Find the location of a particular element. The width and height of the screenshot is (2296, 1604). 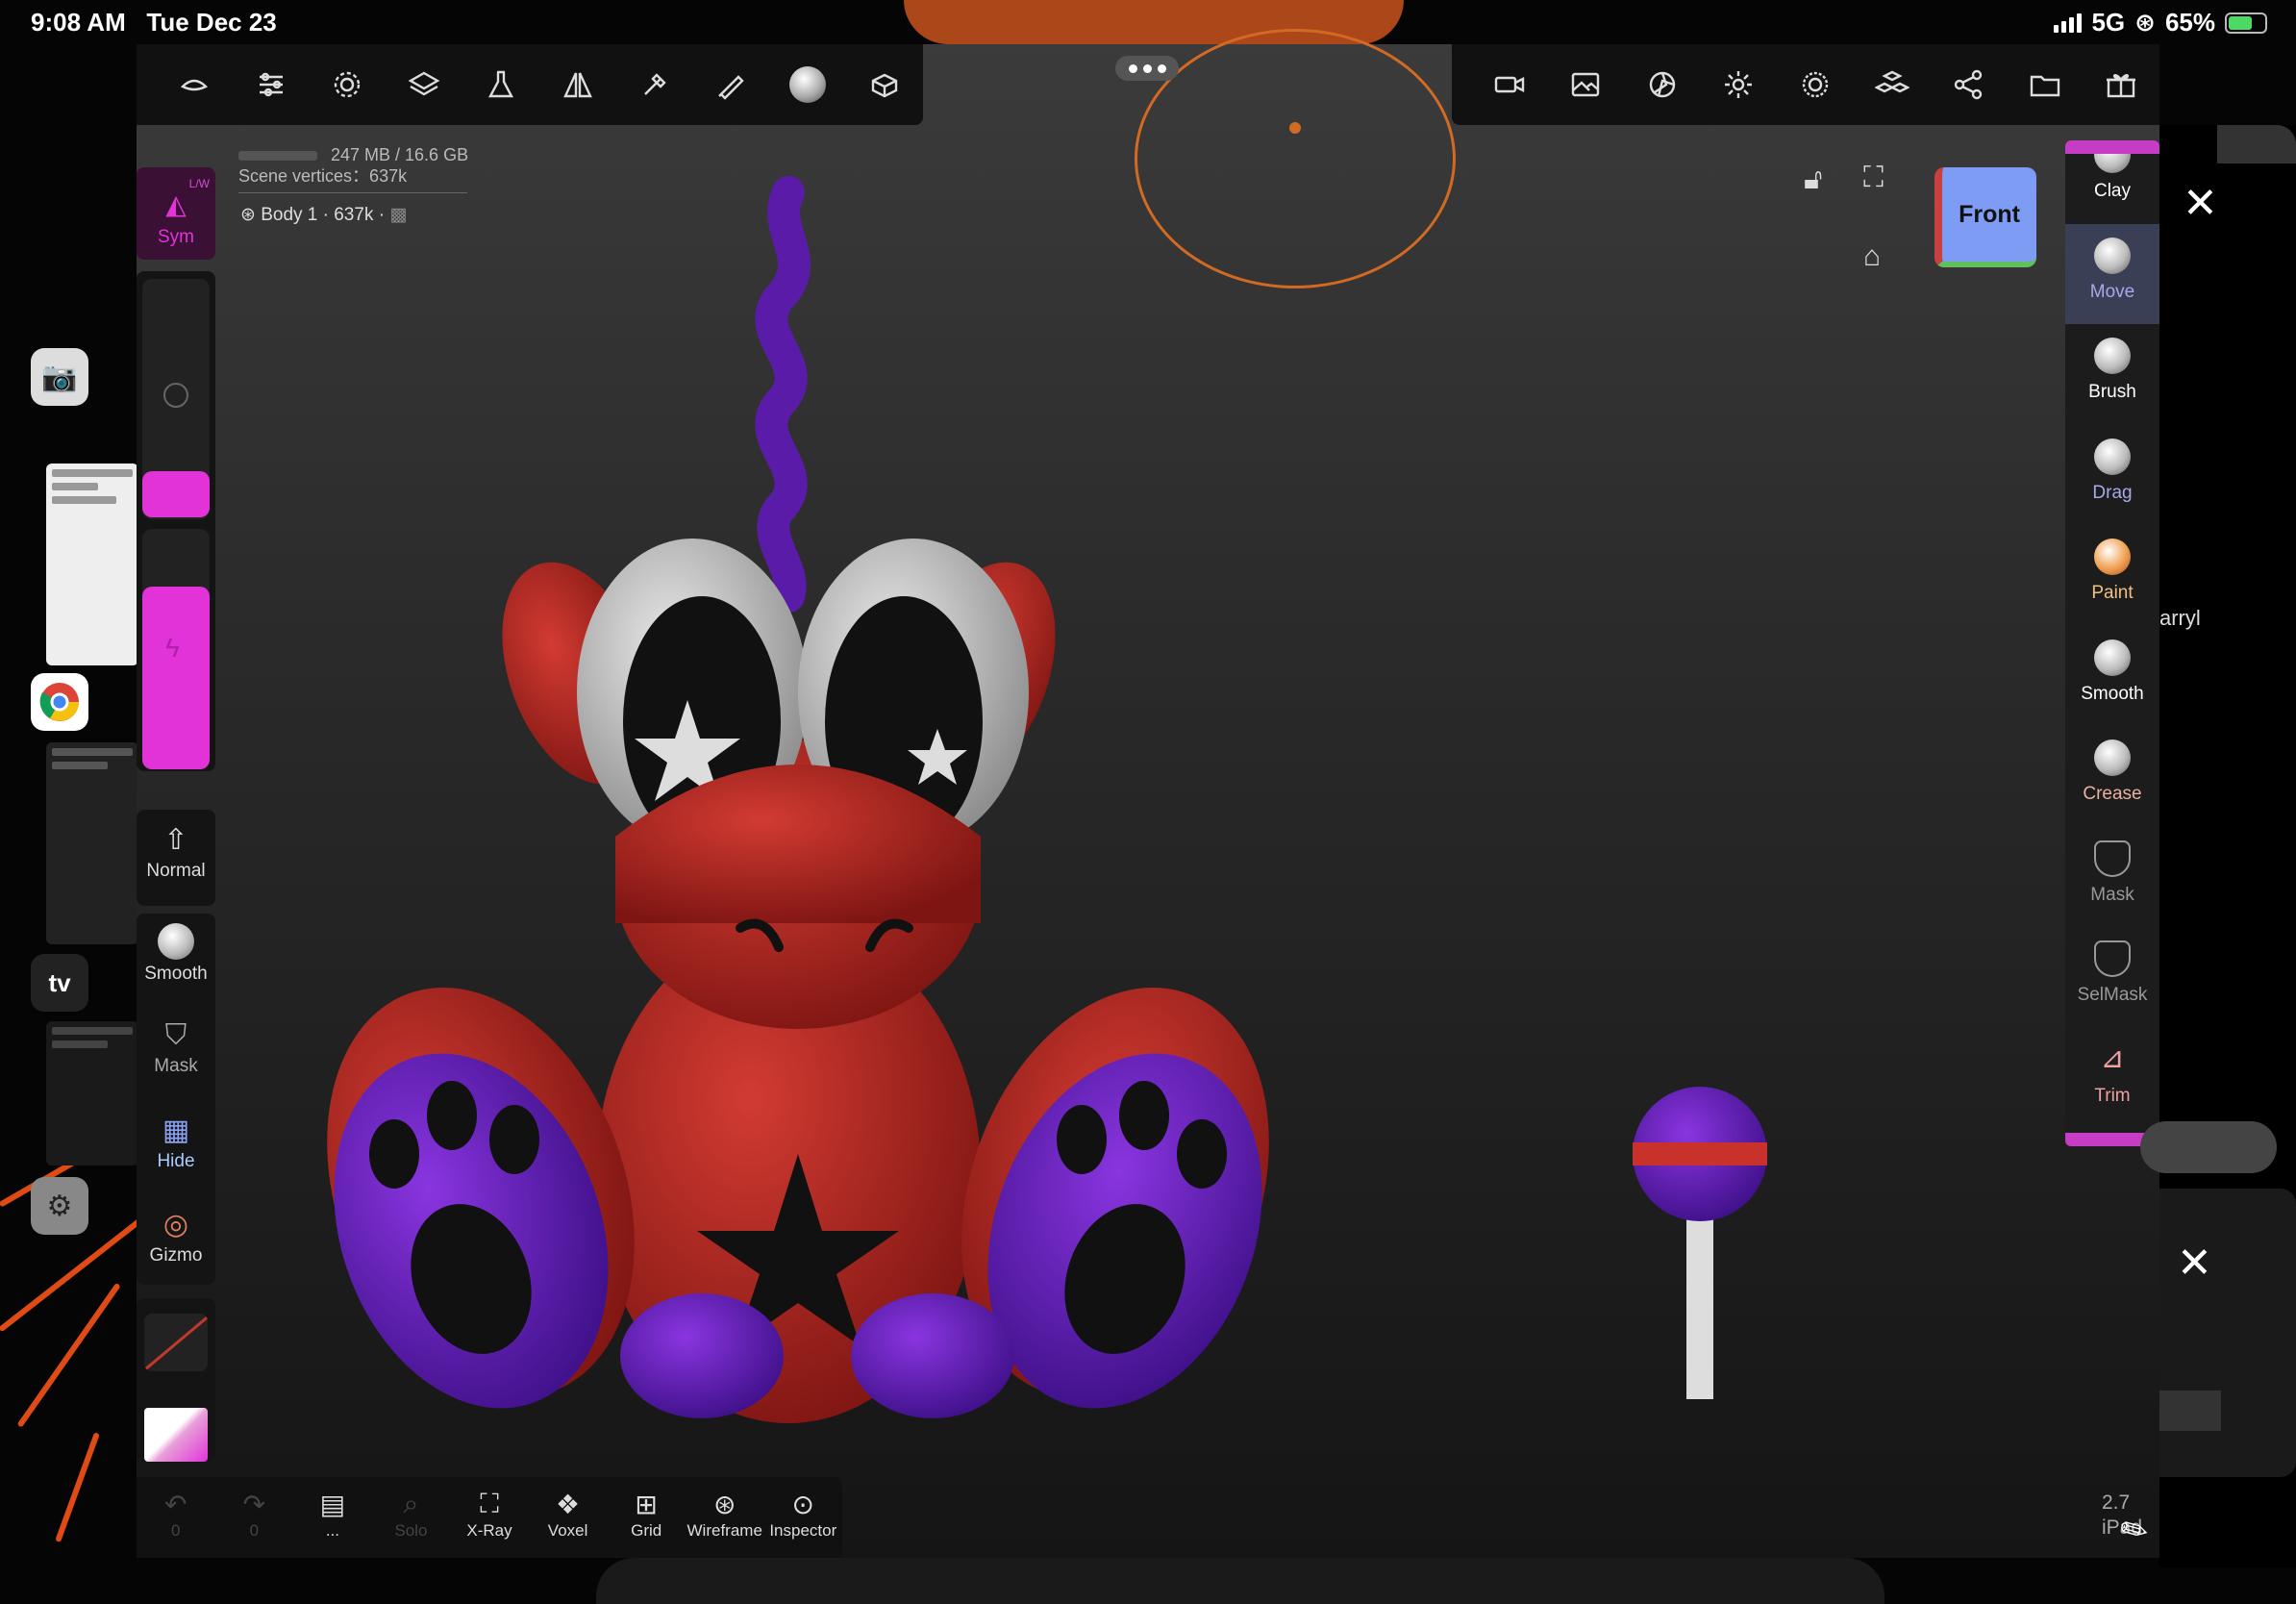

bottom-wireframe-button: ⊛ Wireframe is located at coordinates (725, 1517).